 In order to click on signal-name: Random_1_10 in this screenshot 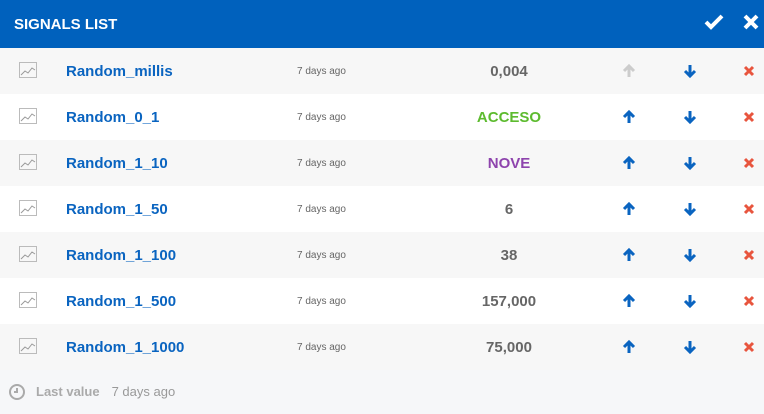, I will do `click(117, 163)`.